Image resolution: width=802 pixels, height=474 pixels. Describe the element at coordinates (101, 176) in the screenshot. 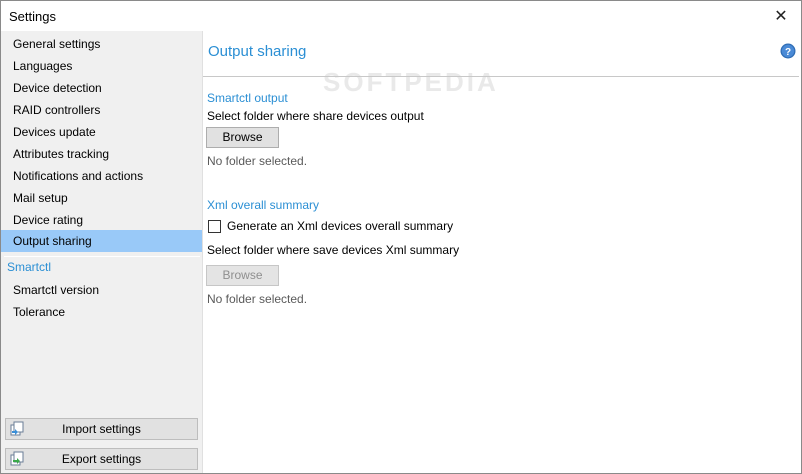

I see `sidebar-item-notifications-and-actions: Notifications and actions` at that location.